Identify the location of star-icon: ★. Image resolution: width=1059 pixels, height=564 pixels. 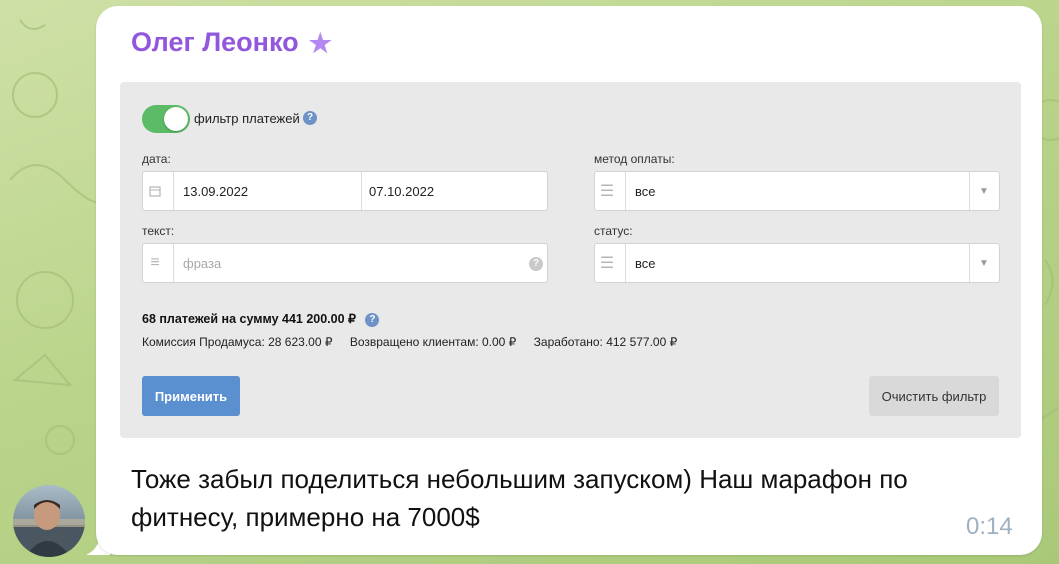
(320, 42).